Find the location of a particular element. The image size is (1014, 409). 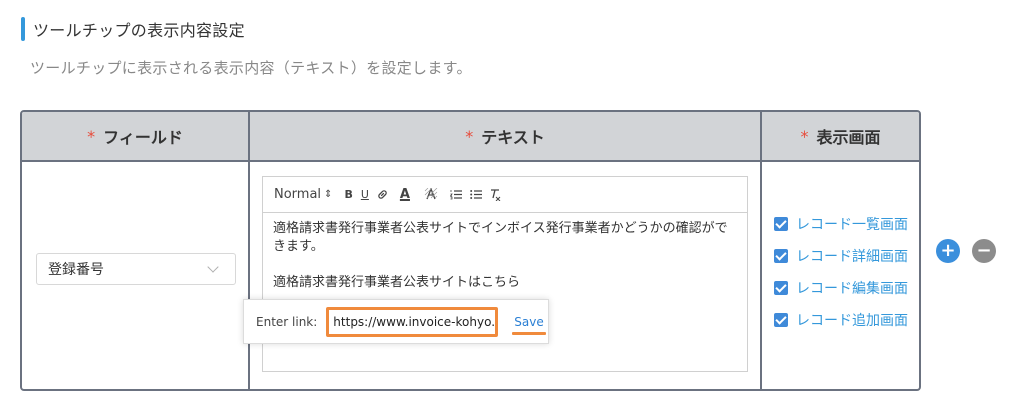

clear-format-icon is located at coordinates (495, 194).